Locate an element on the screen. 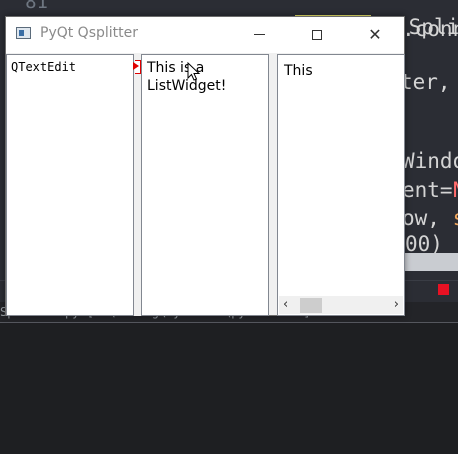 The width and height of the screenshot is (458, 454). code-line: Windo is located at coordinates (430, 161).